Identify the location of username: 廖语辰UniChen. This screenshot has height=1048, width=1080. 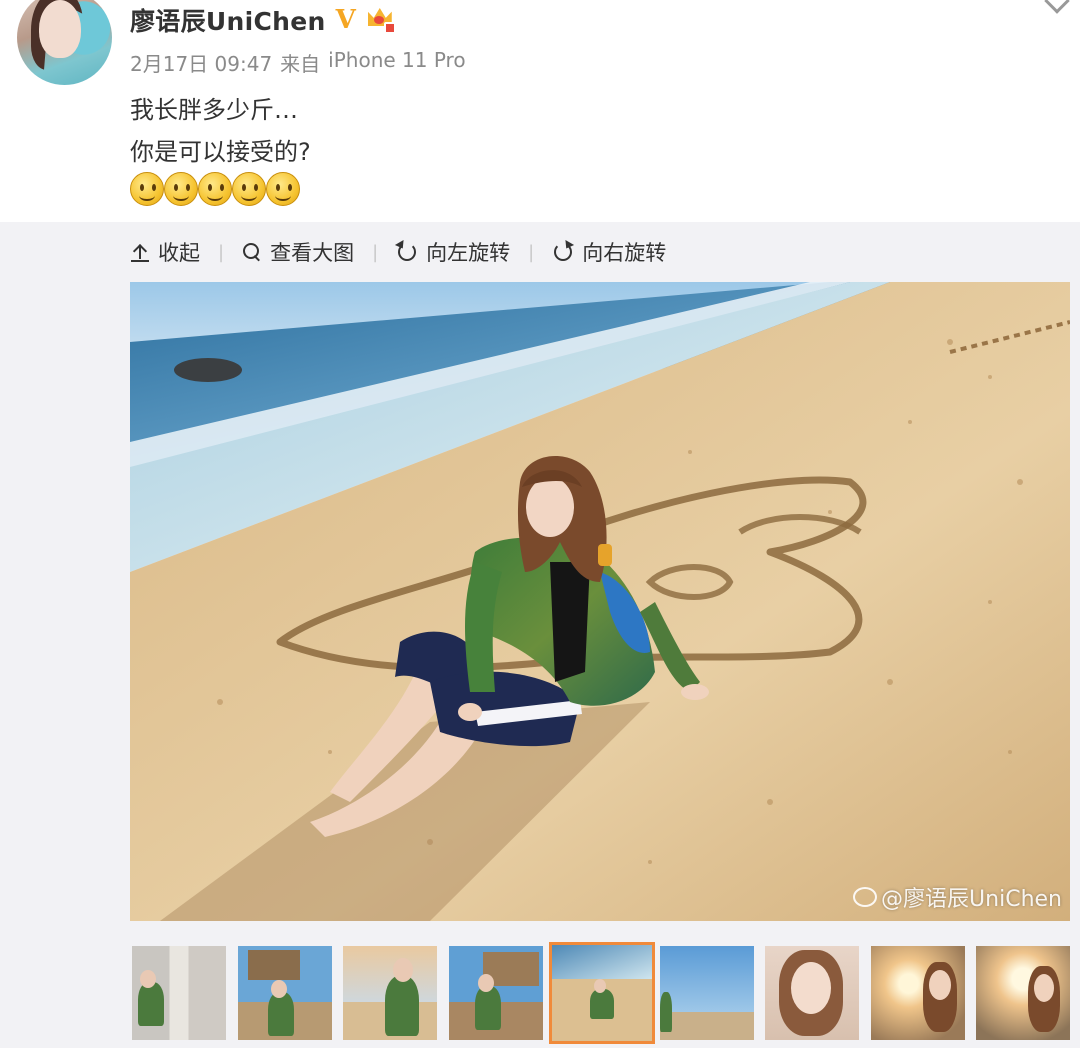
(228, 20).